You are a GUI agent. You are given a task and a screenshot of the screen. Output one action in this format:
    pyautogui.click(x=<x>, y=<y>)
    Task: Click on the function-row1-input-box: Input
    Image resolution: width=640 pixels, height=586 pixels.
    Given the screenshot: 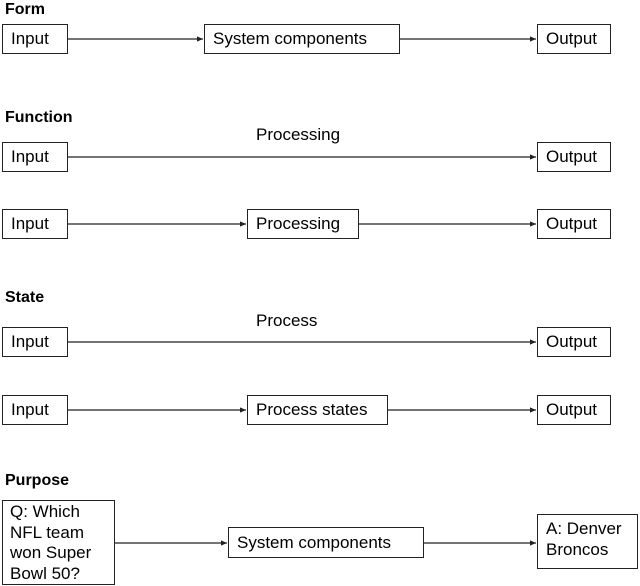 What is the action you would take?
    pyautogui.click(x=35, y=157)
    